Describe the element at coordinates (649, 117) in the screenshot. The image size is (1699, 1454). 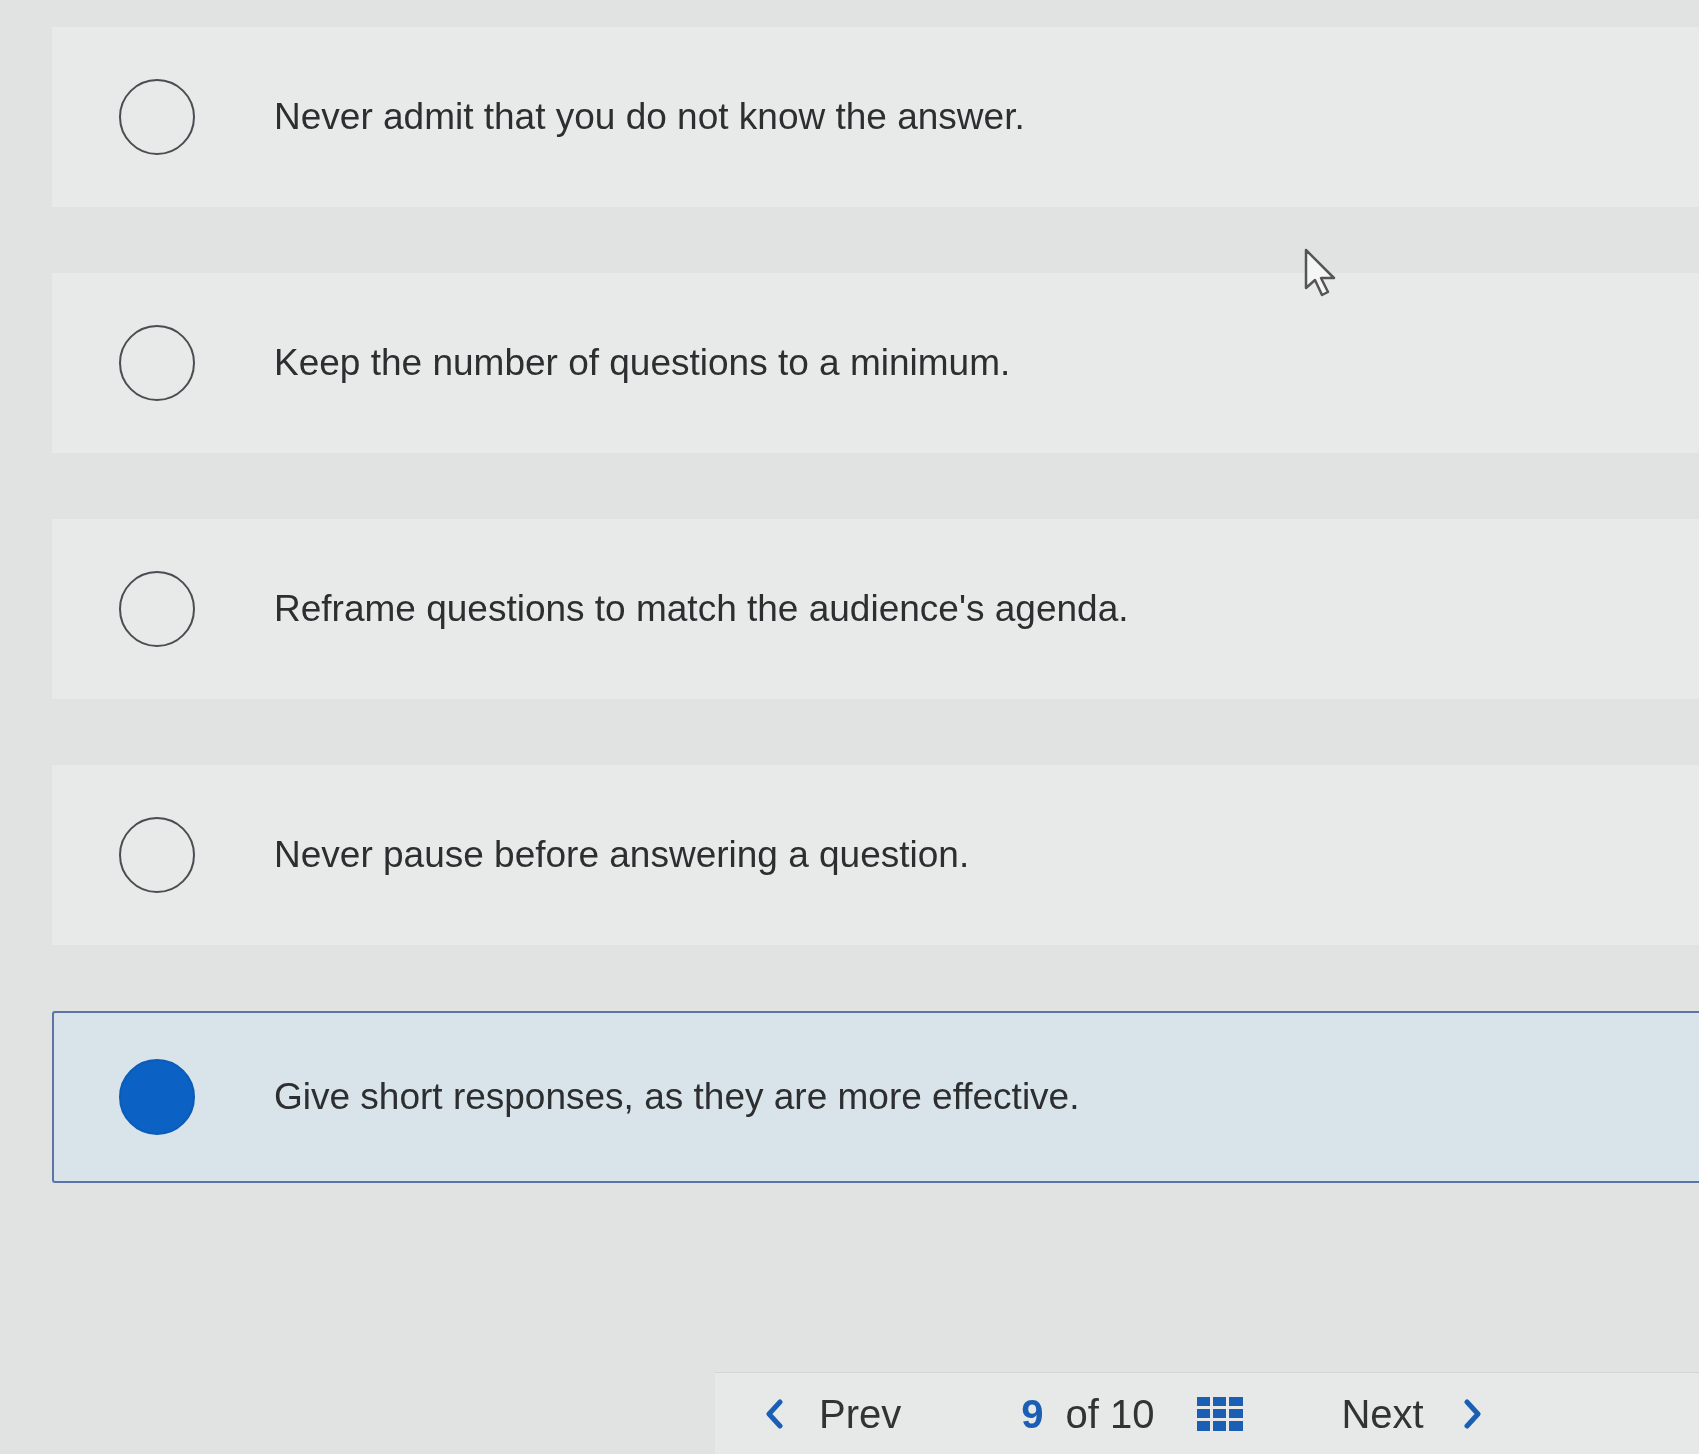
I see `option-text: Never admit that you do not know the answer.` at that location.